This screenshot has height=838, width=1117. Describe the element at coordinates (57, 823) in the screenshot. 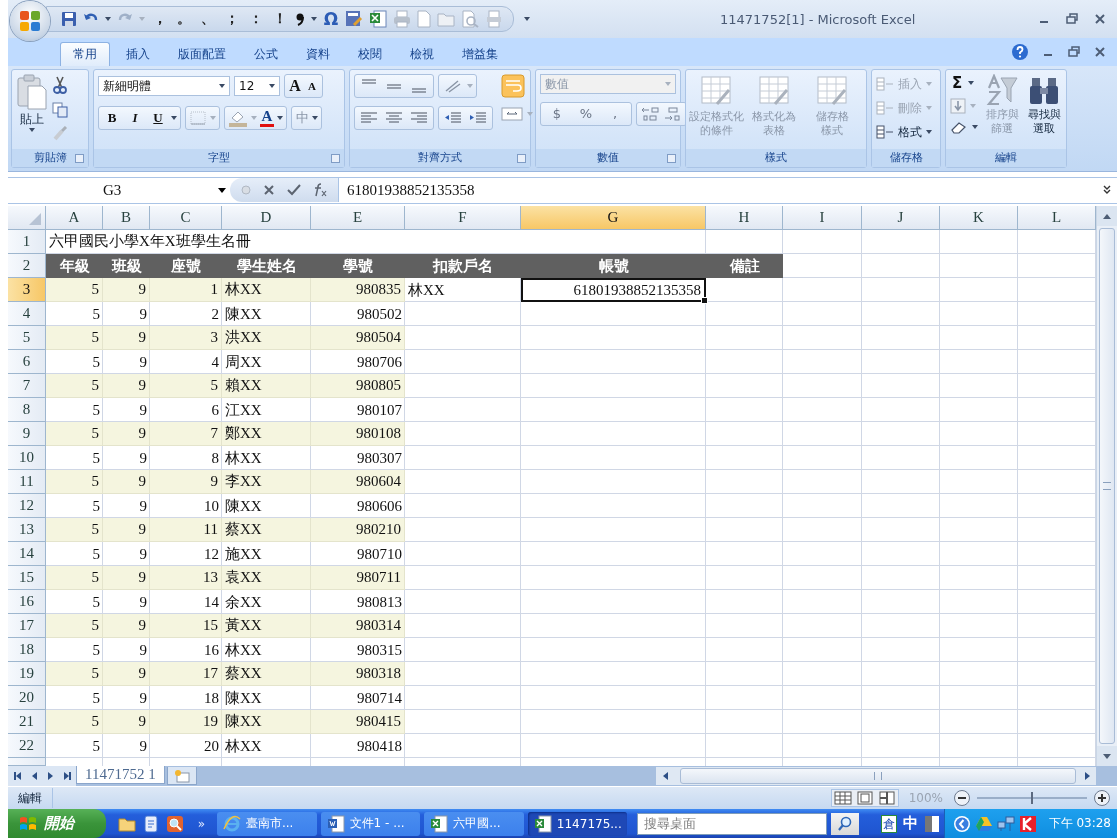

I see `start-button: 開始` at that location.